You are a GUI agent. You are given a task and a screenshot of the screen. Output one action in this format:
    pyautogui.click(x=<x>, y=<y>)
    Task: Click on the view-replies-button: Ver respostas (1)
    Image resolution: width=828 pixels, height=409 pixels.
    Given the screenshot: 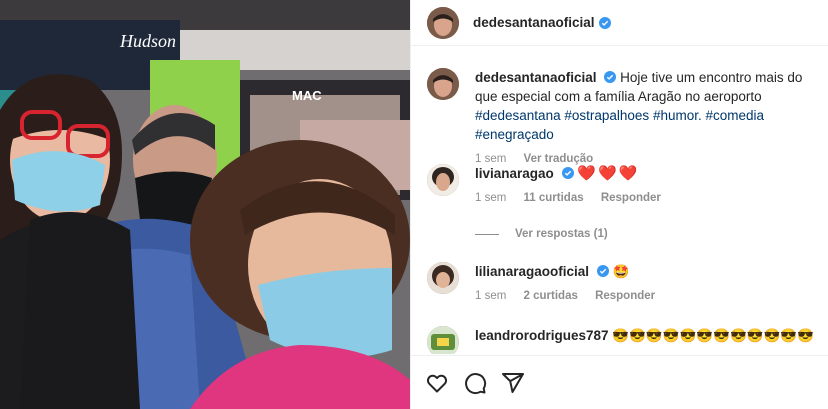 What is the action you would take?
    pyautogui.click(x=541, y=234)
    